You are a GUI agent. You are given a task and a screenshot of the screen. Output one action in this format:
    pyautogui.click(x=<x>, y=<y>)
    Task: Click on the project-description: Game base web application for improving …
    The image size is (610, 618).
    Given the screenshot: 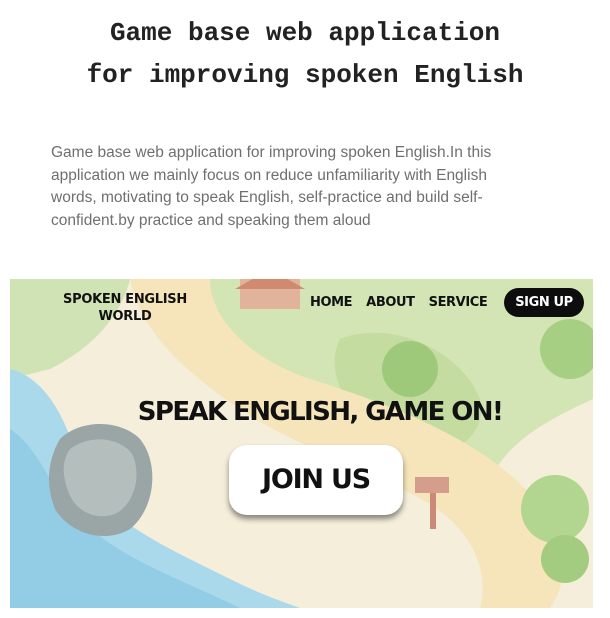 What is the action you would take?
    pyautogui.click(x=271, y=186)
    